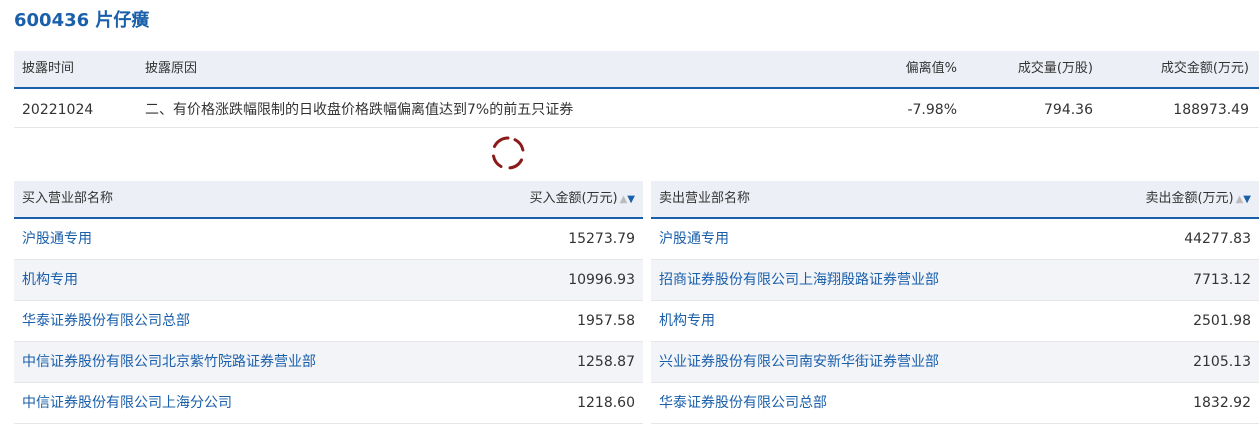  I want to click on disclosure-header: 披露时间 披露原因 偏离值% 成交量(万股) 成交金额(万元), so click(636, 70).